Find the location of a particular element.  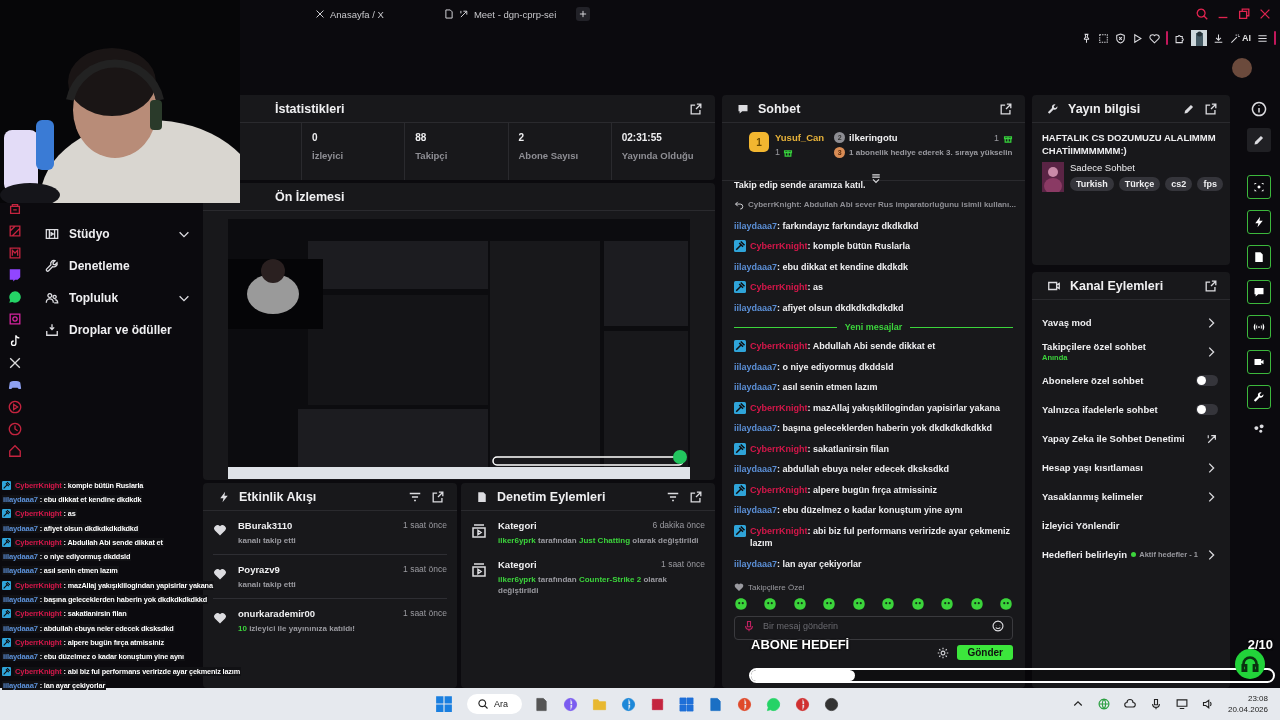

info-icon is located at coordinates (1258, 109).